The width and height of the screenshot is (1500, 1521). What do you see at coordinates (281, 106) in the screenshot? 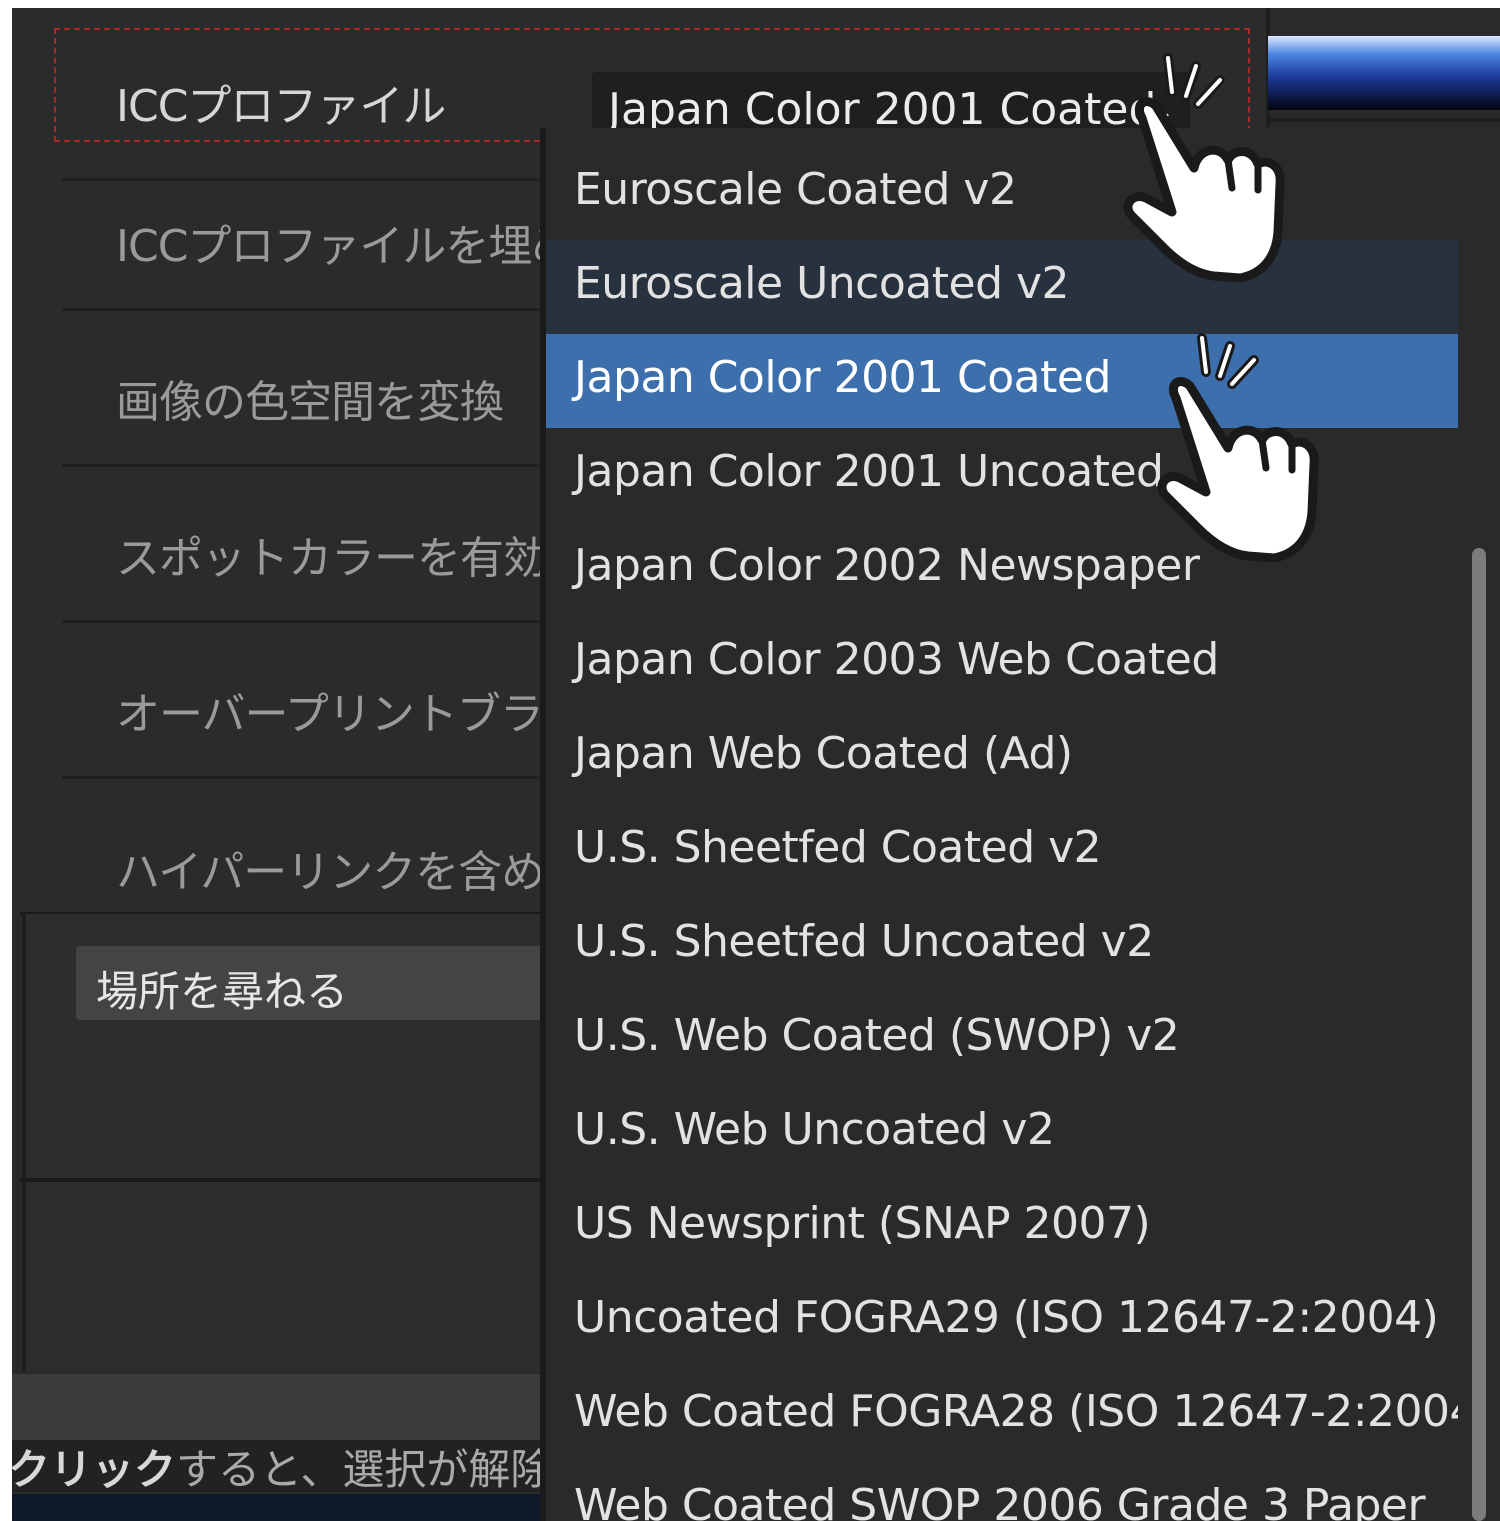
I see `setting-label-icc-profile: ICCプロファイル` at bounding box center [281, 106].